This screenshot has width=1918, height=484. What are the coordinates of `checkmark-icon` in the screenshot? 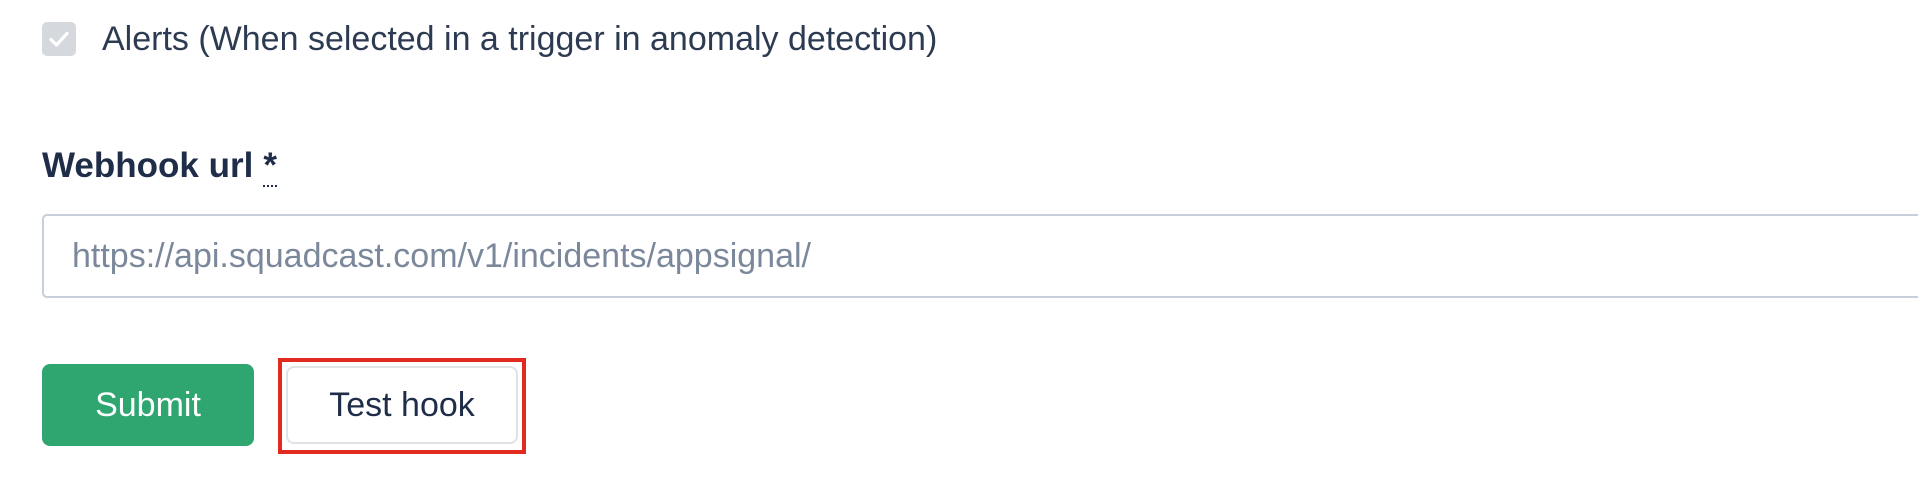 It's located at (59, 39).